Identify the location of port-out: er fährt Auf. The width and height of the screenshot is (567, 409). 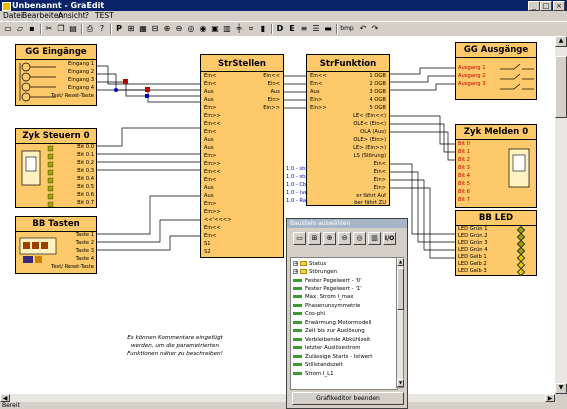
(371, 196).